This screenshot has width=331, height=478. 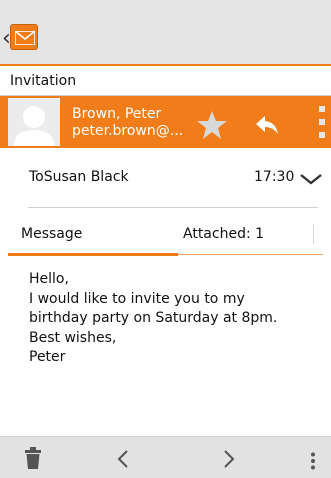 What do you see at coordinates (313, 234) in the screenshot?
I see `tab-separator` at bounding box center [313, 234].